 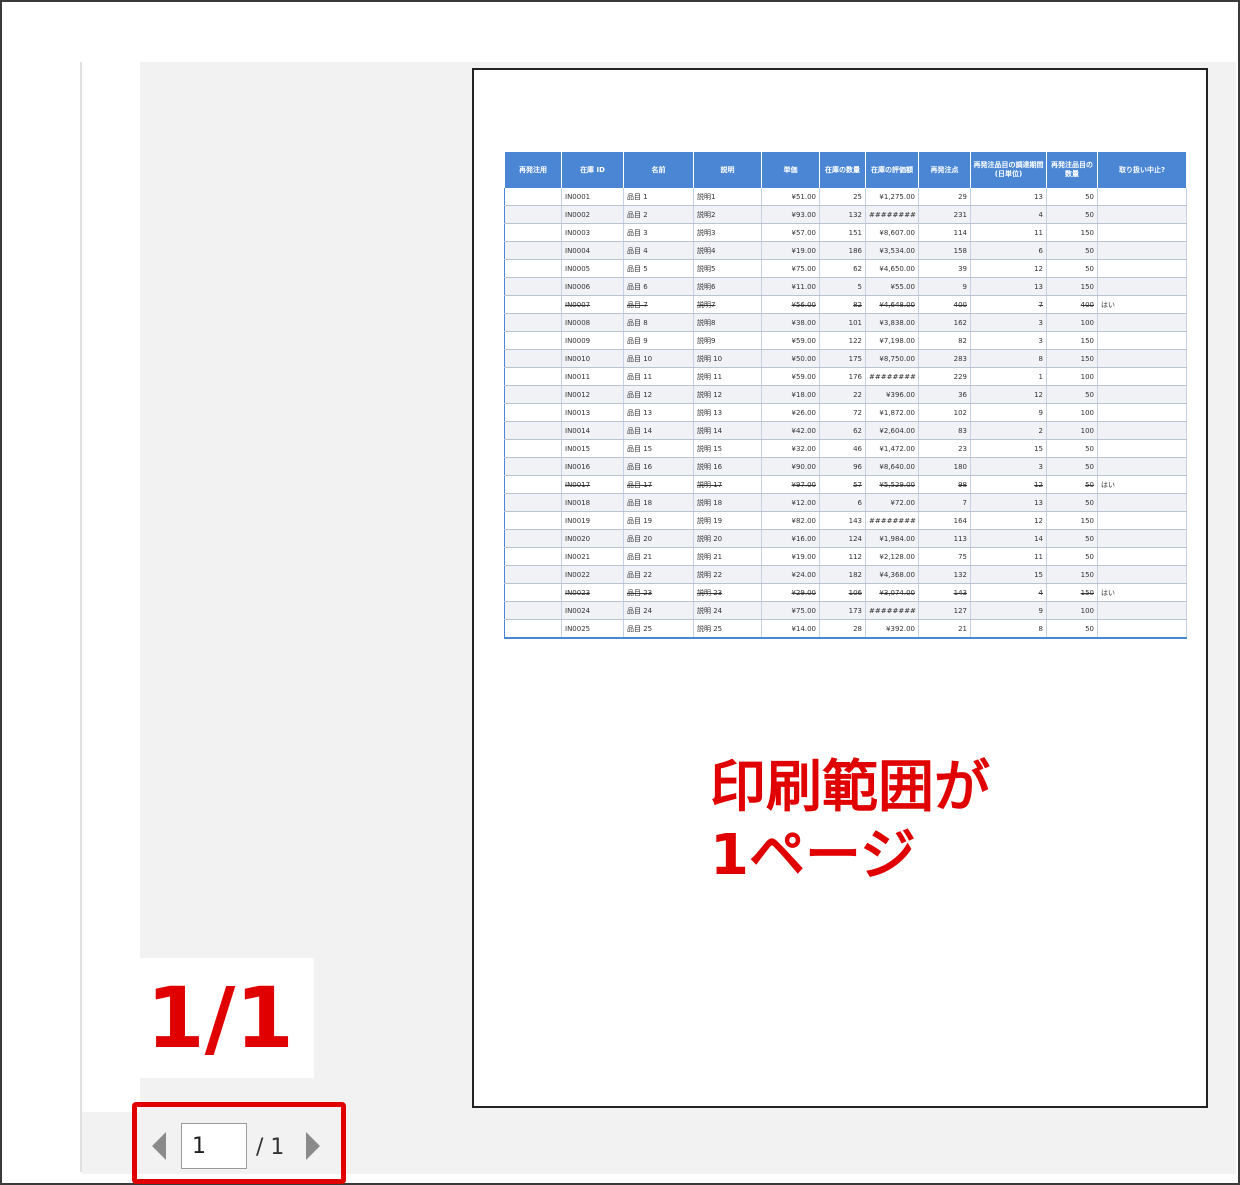 I want to click on cell-desc: 説明6, so click(x=727, y=286).